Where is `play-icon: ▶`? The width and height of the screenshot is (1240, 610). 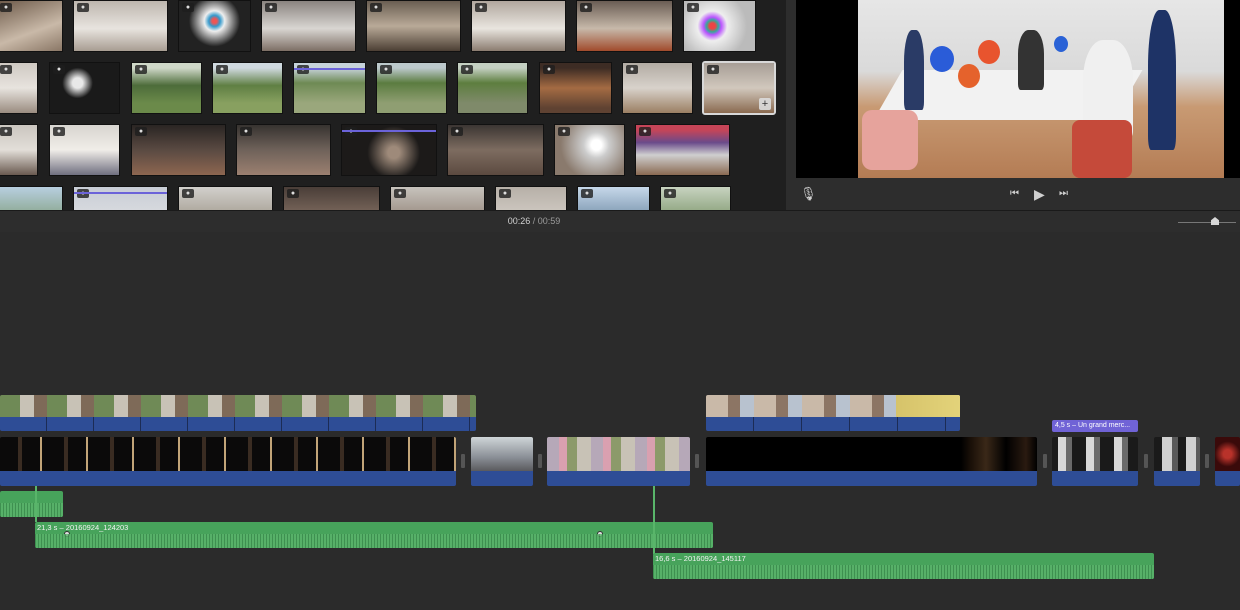
play-icon: ▶ is located at coordinates (1039, 194).